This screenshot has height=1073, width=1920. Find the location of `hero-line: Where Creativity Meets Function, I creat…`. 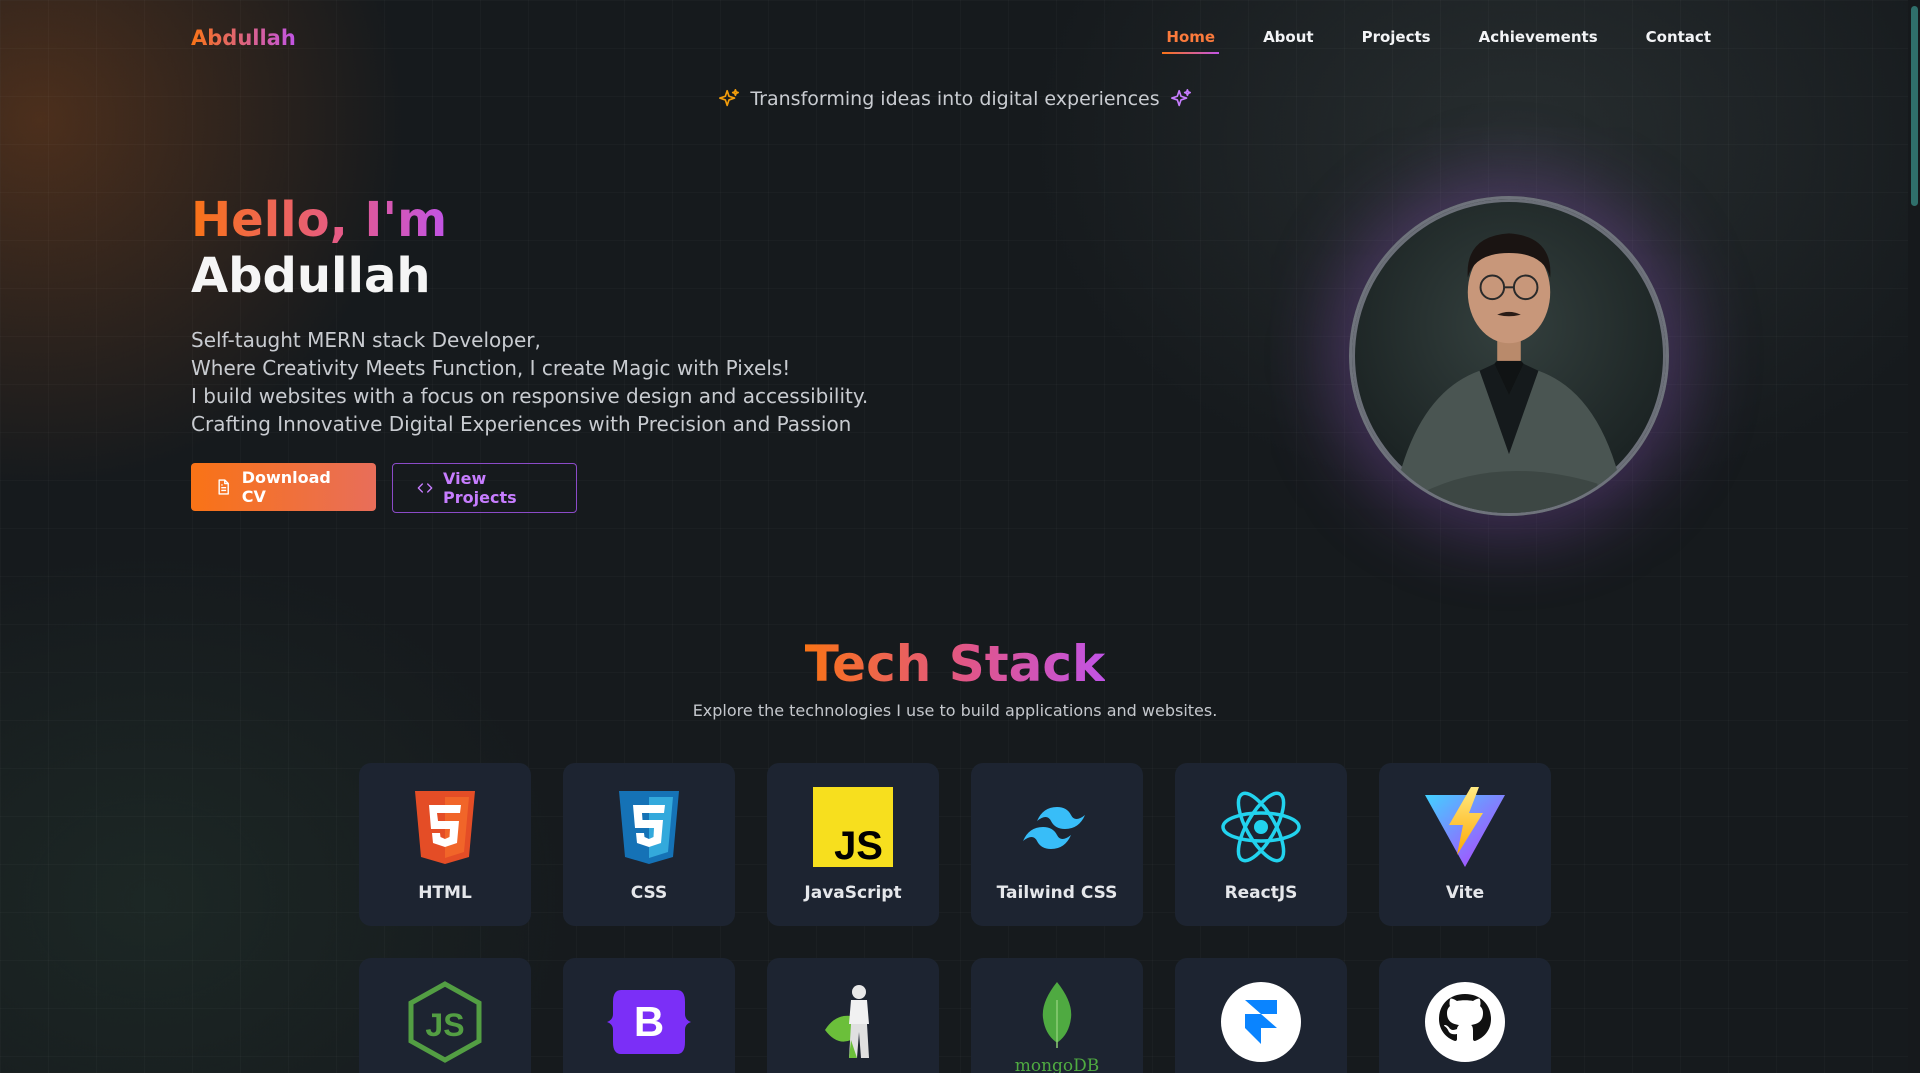

hero-line: Where Creativity Meets Function, I creat… is located at coordinates (491, 368).